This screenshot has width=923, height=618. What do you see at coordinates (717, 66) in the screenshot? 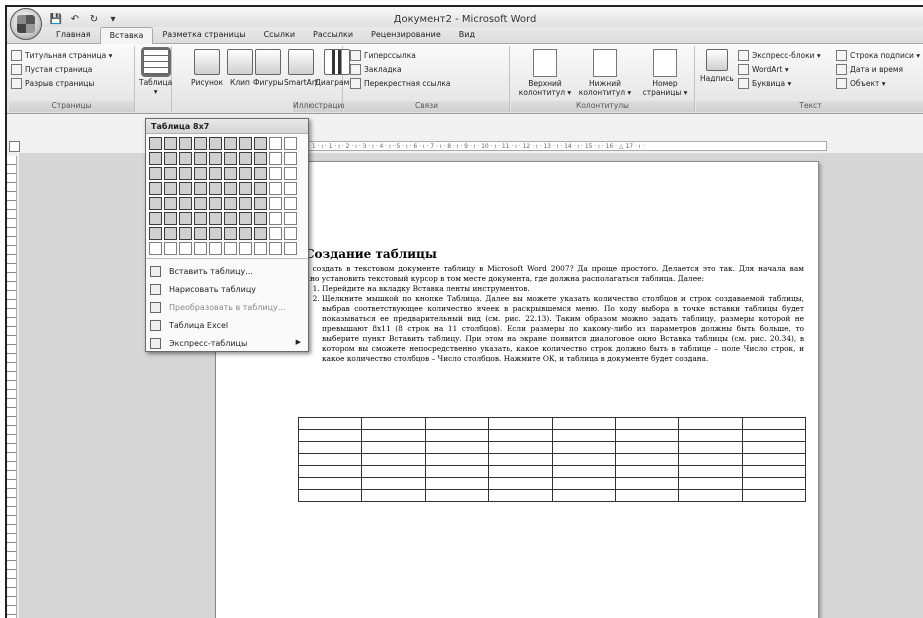
I see `textbox-button: Надпись` at bounding box center [717, 66].